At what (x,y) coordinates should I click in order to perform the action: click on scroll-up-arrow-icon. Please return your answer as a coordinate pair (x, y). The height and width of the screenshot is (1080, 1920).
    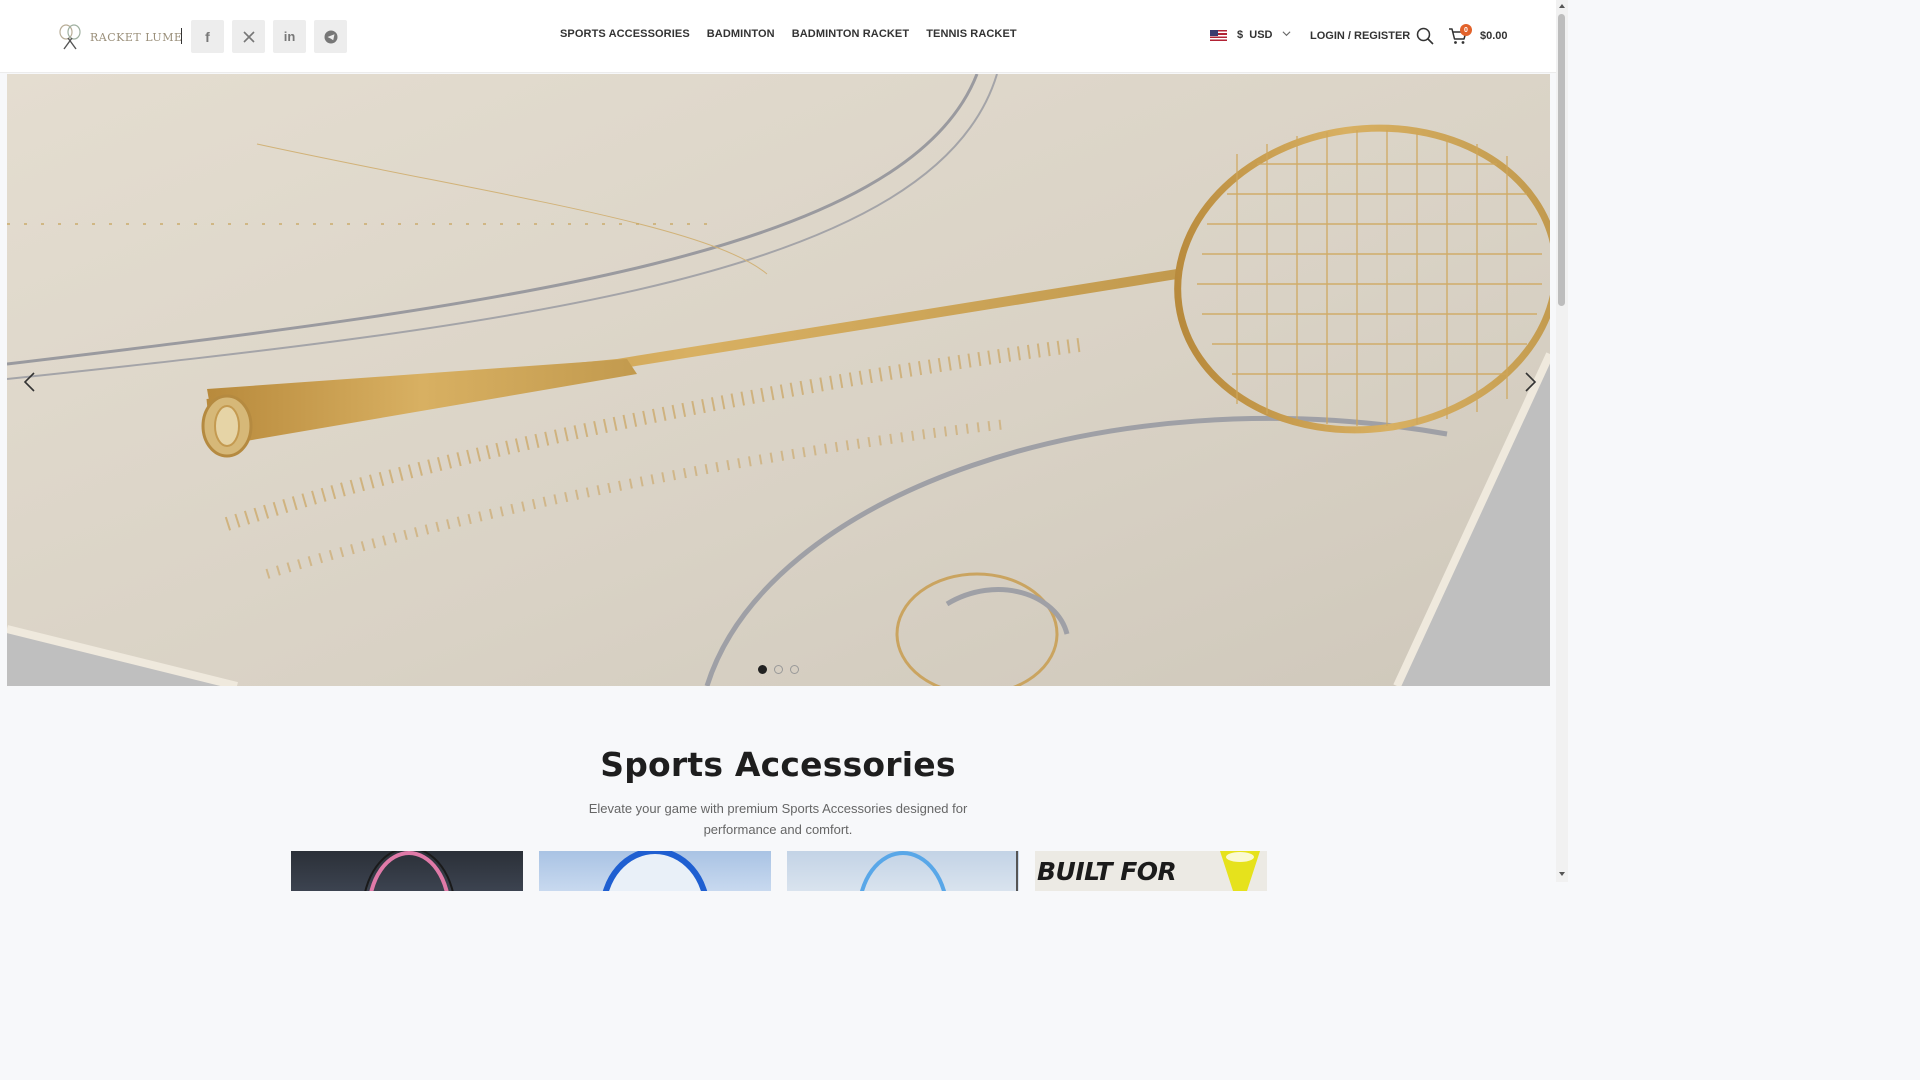
    Looking at the image, I should click on (1562, 6).